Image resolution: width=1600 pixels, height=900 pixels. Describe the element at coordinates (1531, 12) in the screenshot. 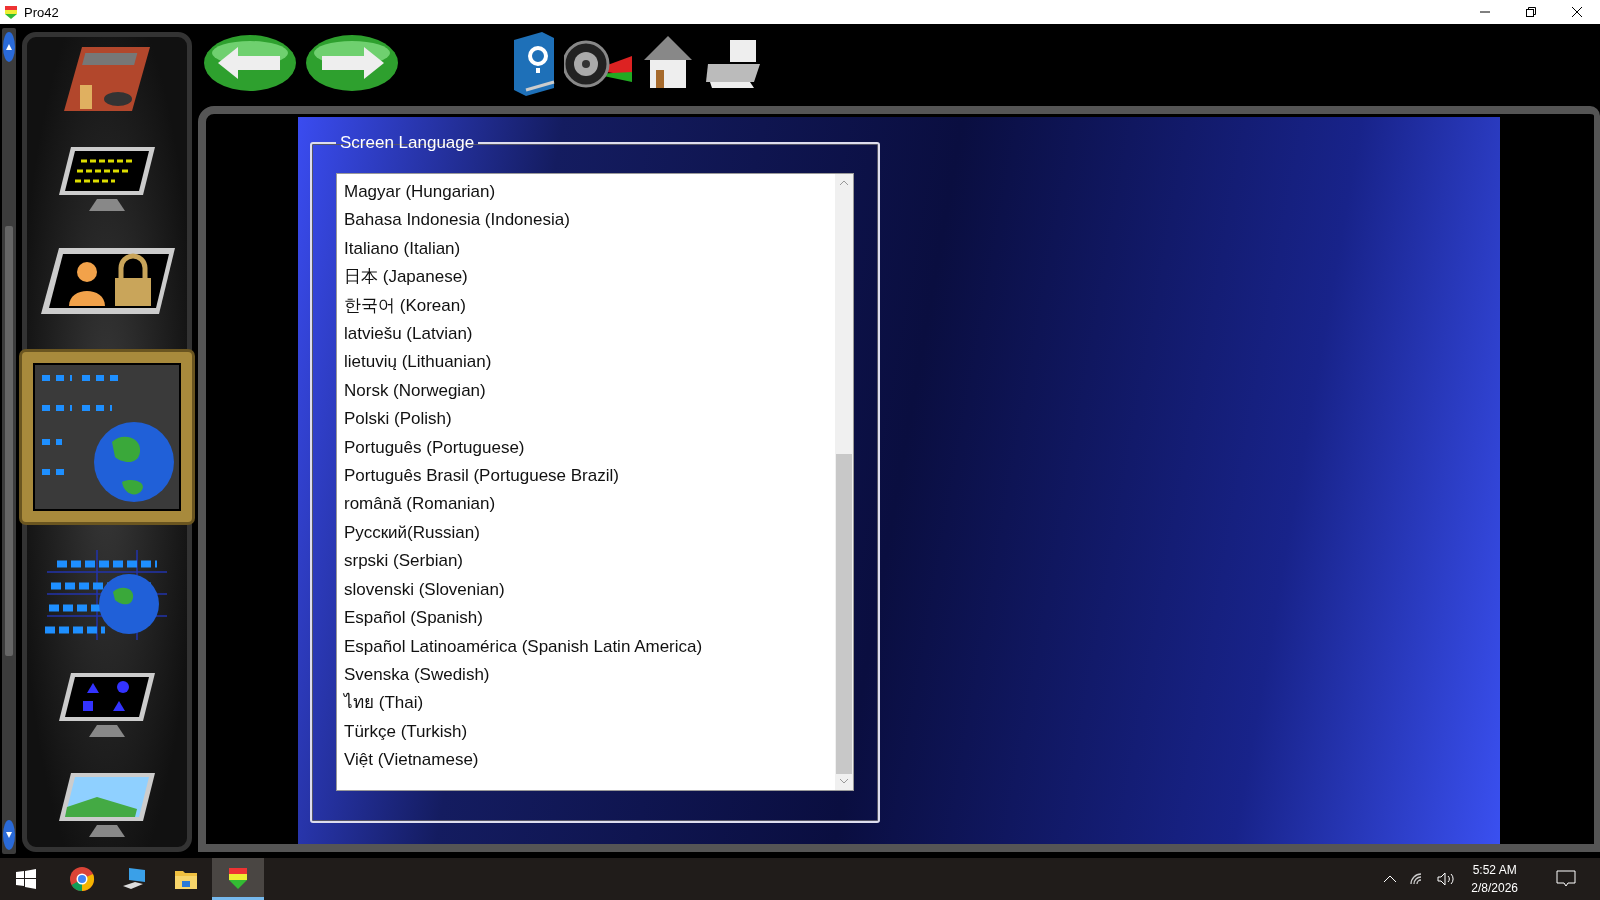

I see `restore-icon` at that location.